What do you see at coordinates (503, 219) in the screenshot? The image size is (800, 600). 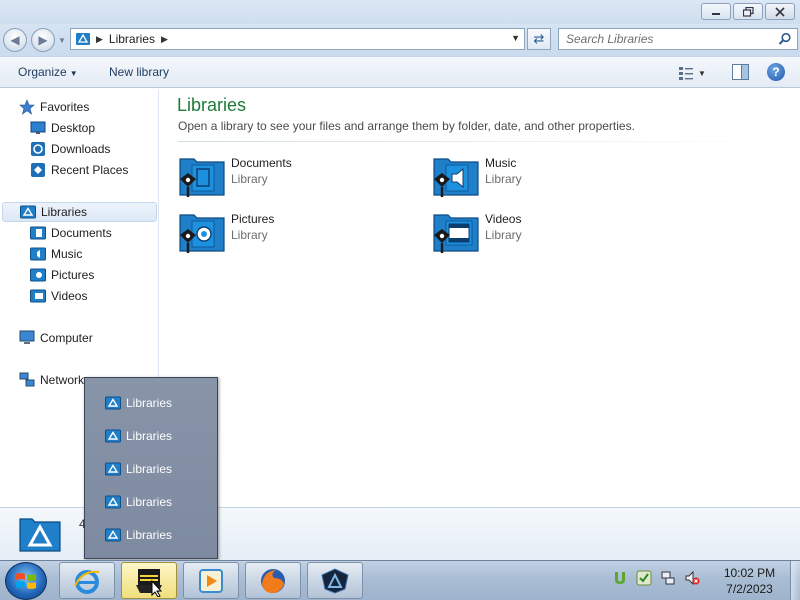 I see `library-name: Videos` at bounding box center [503, 219].